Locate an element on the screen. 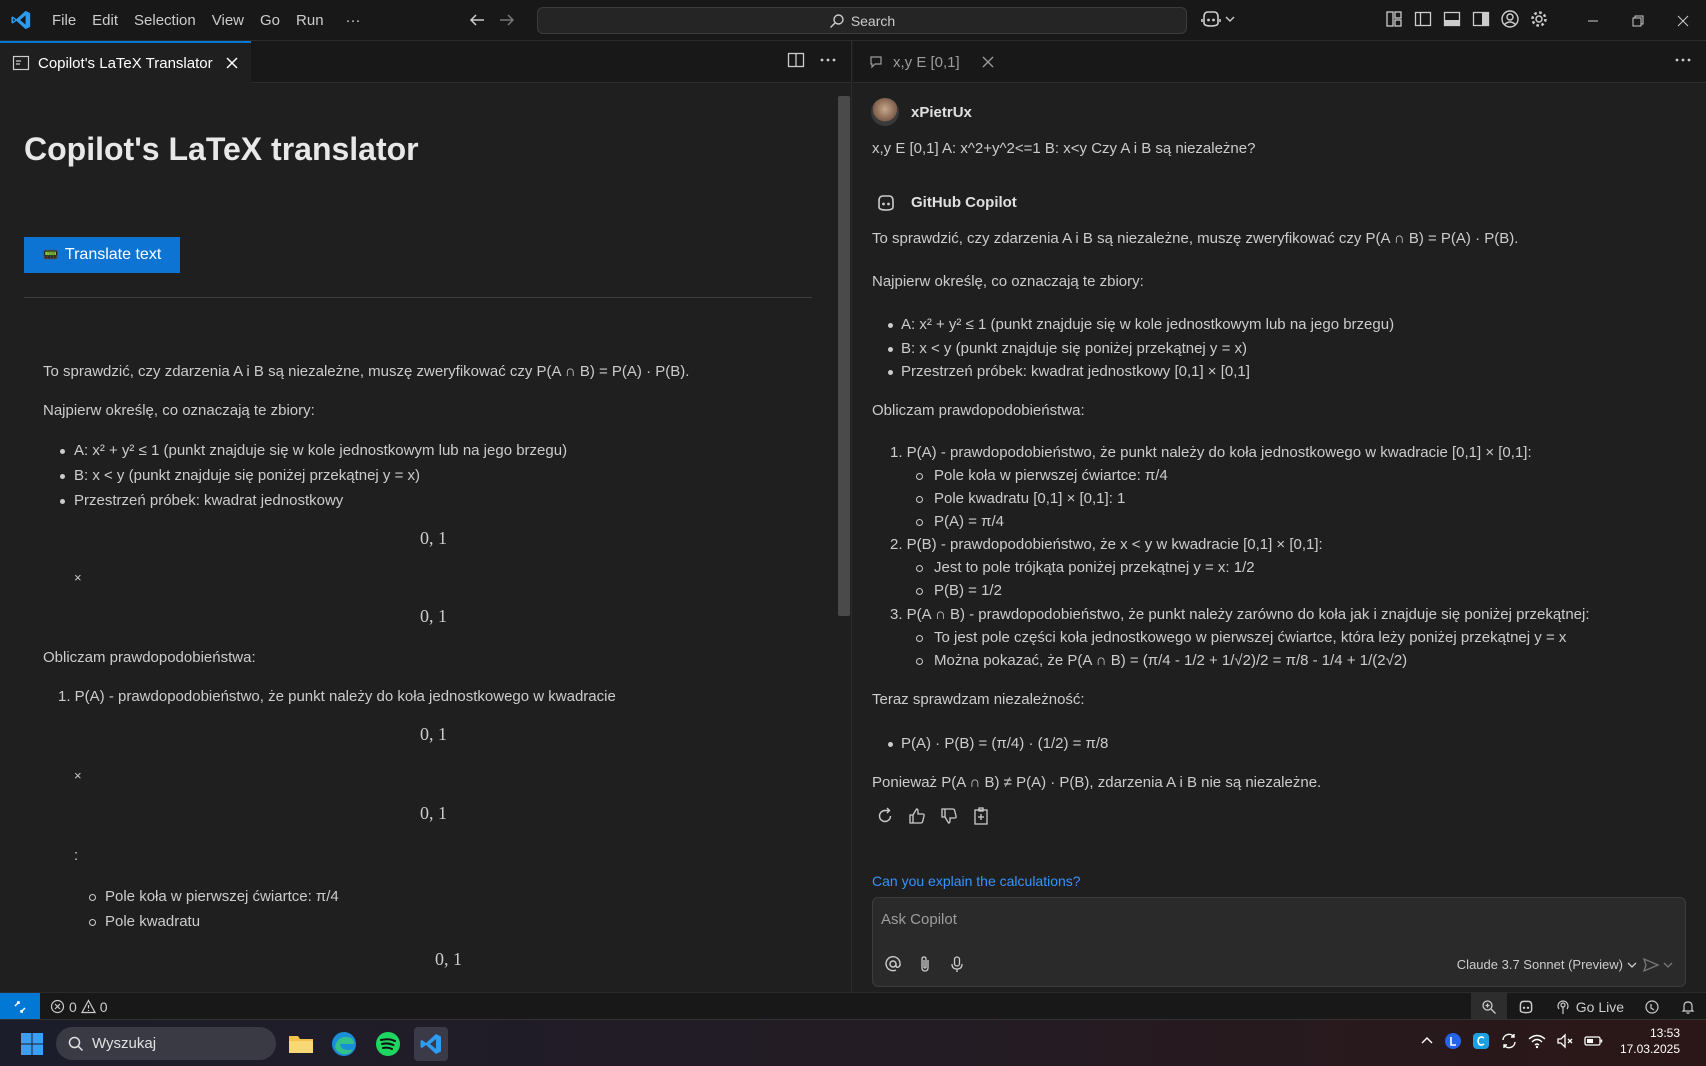 The height and width of the screenshot is (1066, 1706). customize-layout-icon is located at coordinates (1394, 19).